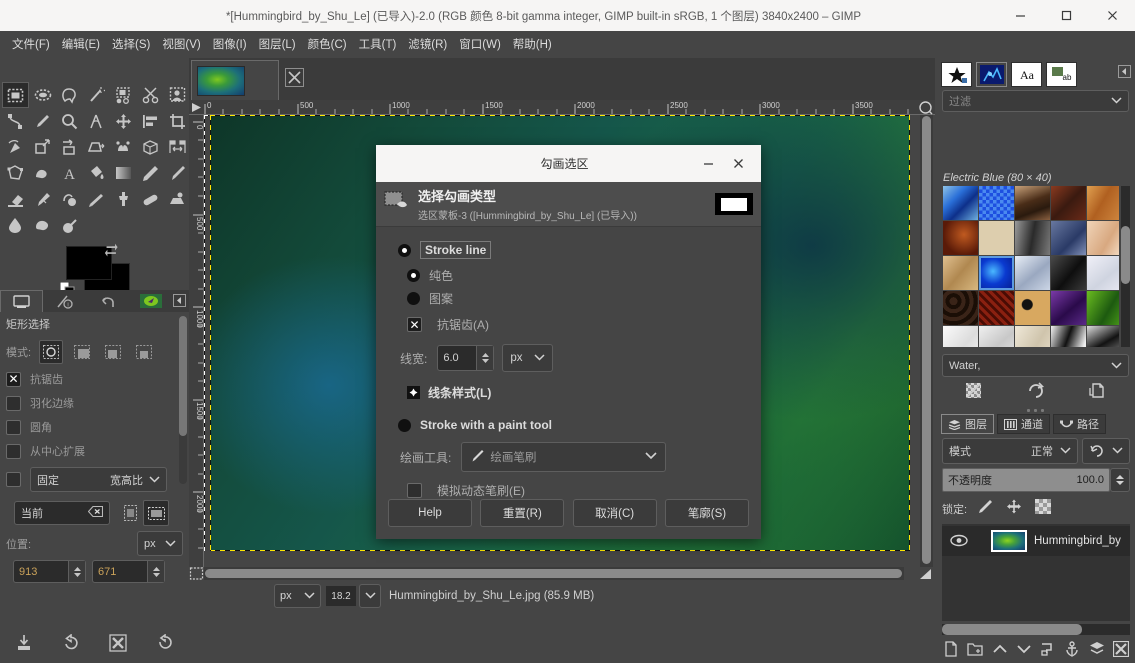 This screenshot has width=1135, height=663. I want to click on position-y-input: 671, so click(128, 571).